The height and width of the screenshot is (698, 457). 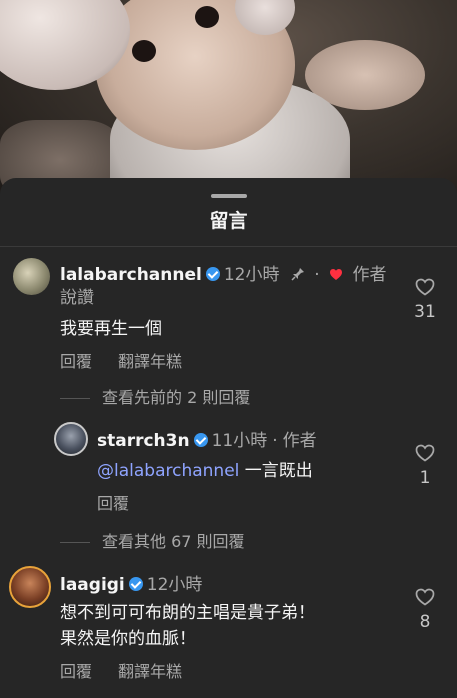 What do you see at coordinates (425, 466) in the screenshot?
I see `like-button: 1` at bounding box center [425, 466].